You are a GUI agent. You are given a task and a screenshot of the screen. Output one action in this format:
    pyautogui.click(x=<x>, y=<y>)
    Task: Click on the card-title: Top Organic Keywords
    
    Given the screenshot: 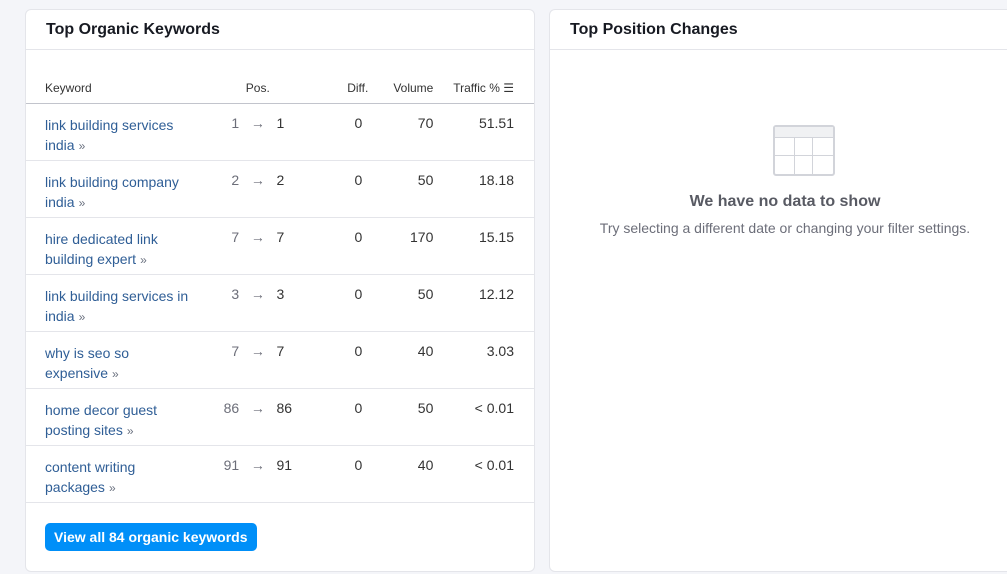 What is the action you would take?
    pyautogui.click(x=280, y=30)
    